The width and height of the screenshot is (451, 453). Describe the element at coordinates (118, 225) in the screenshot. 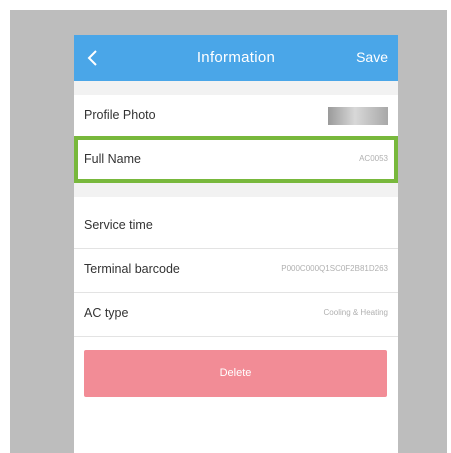

I see `service-time-label: Service time` at that location.